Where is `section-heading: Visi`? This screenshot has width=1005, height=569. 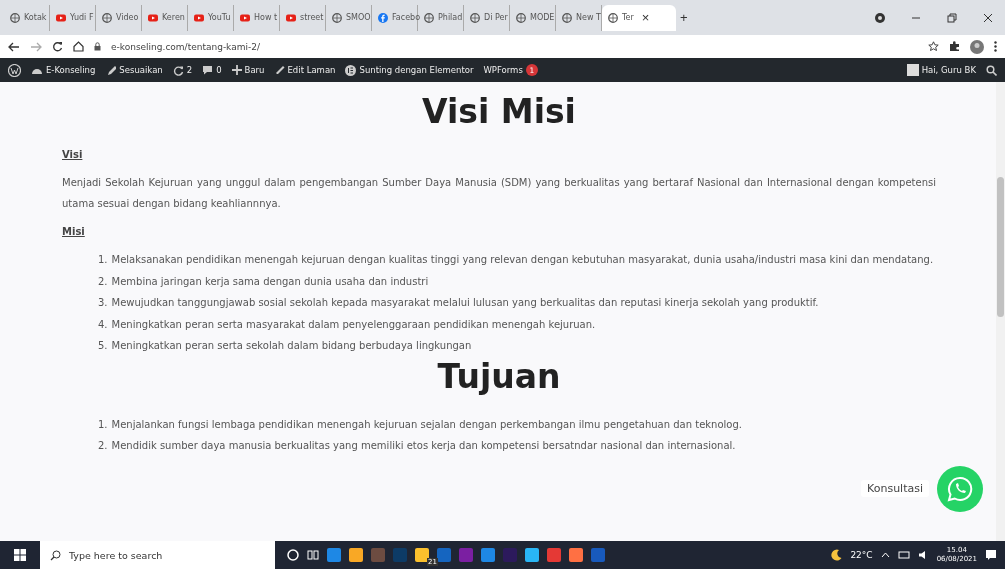
section-heading: Visi is located at coordinates (73, 154).